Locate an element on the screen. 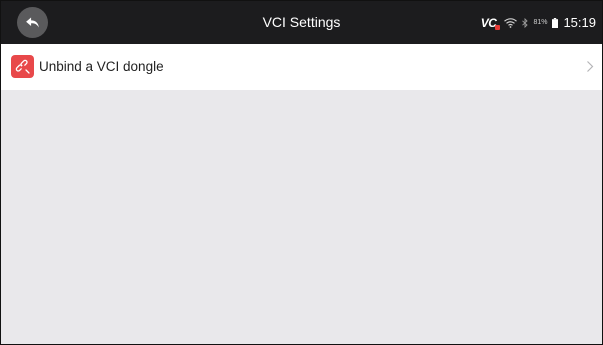 The height and width of the screenshot is (345, 603). unlink-icon is located at coordinates (22, 66).